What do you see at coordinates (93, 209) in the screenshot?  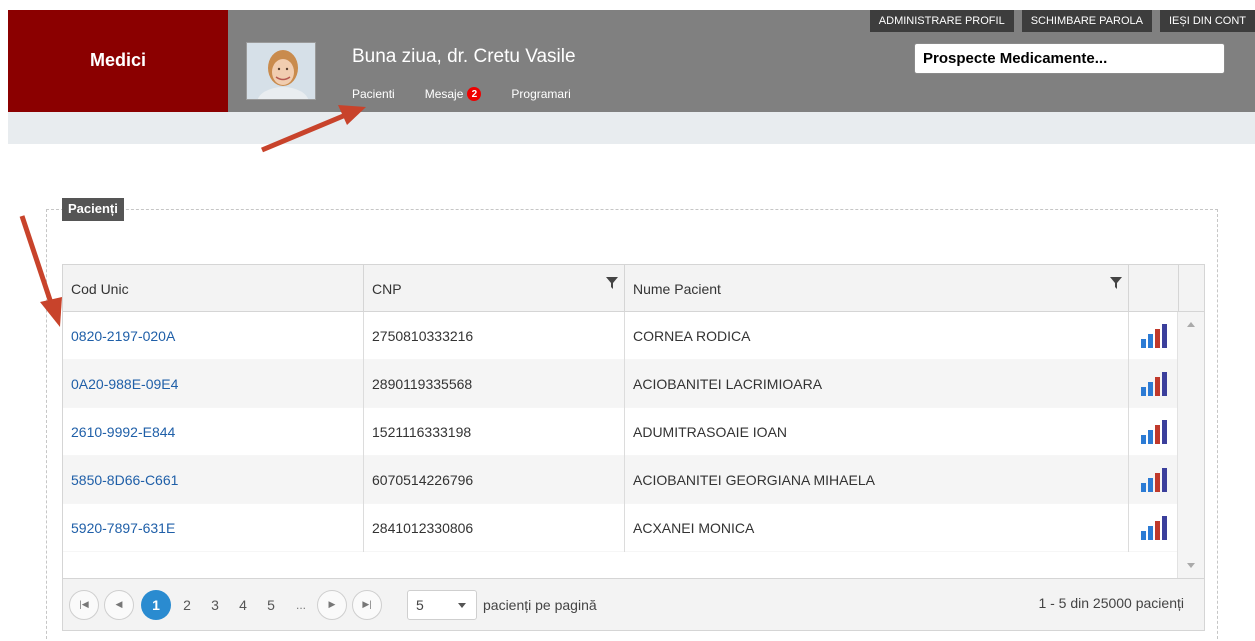 I see `patients-panel-title: Pacienți` at bounding box center [93, 209].